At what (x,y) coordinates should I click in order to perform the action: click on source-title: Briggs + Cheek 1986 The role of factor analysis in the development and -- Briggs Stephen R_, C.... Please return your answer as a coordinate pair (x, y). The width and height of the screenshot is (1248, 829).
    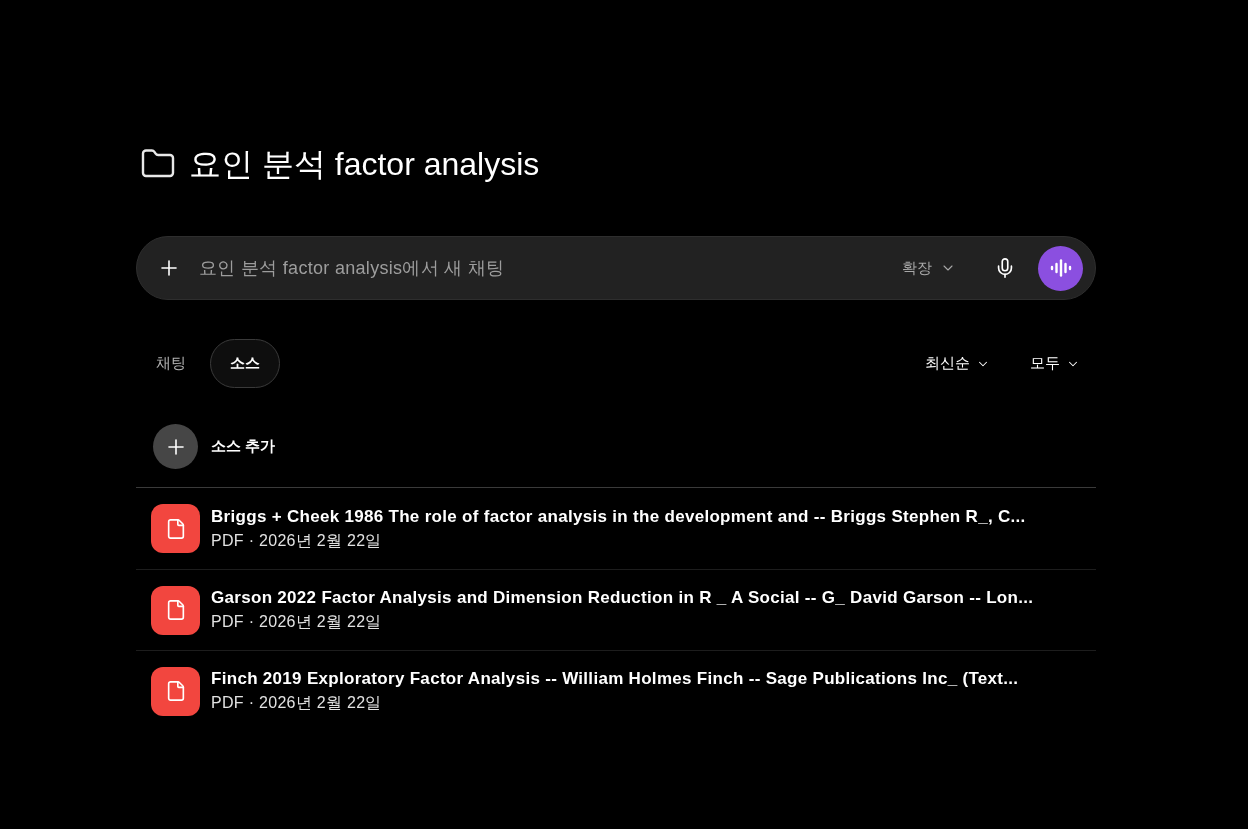
    Looking at the image, I should click on (618, 516).